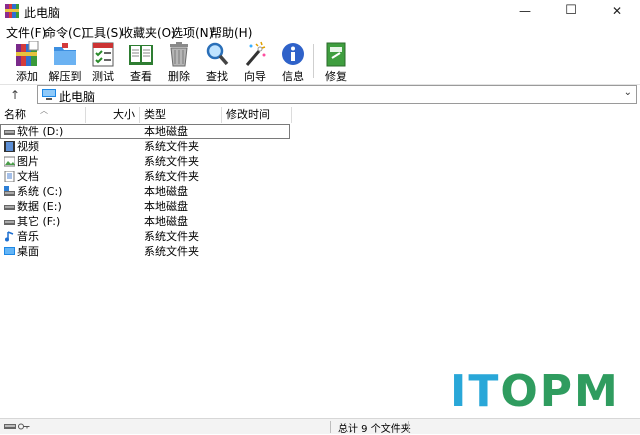  What do you see at coordinates (39, 221) in the screenshot?
I see `file-name: 其它 (F:)` at bounding box center [39, 221].